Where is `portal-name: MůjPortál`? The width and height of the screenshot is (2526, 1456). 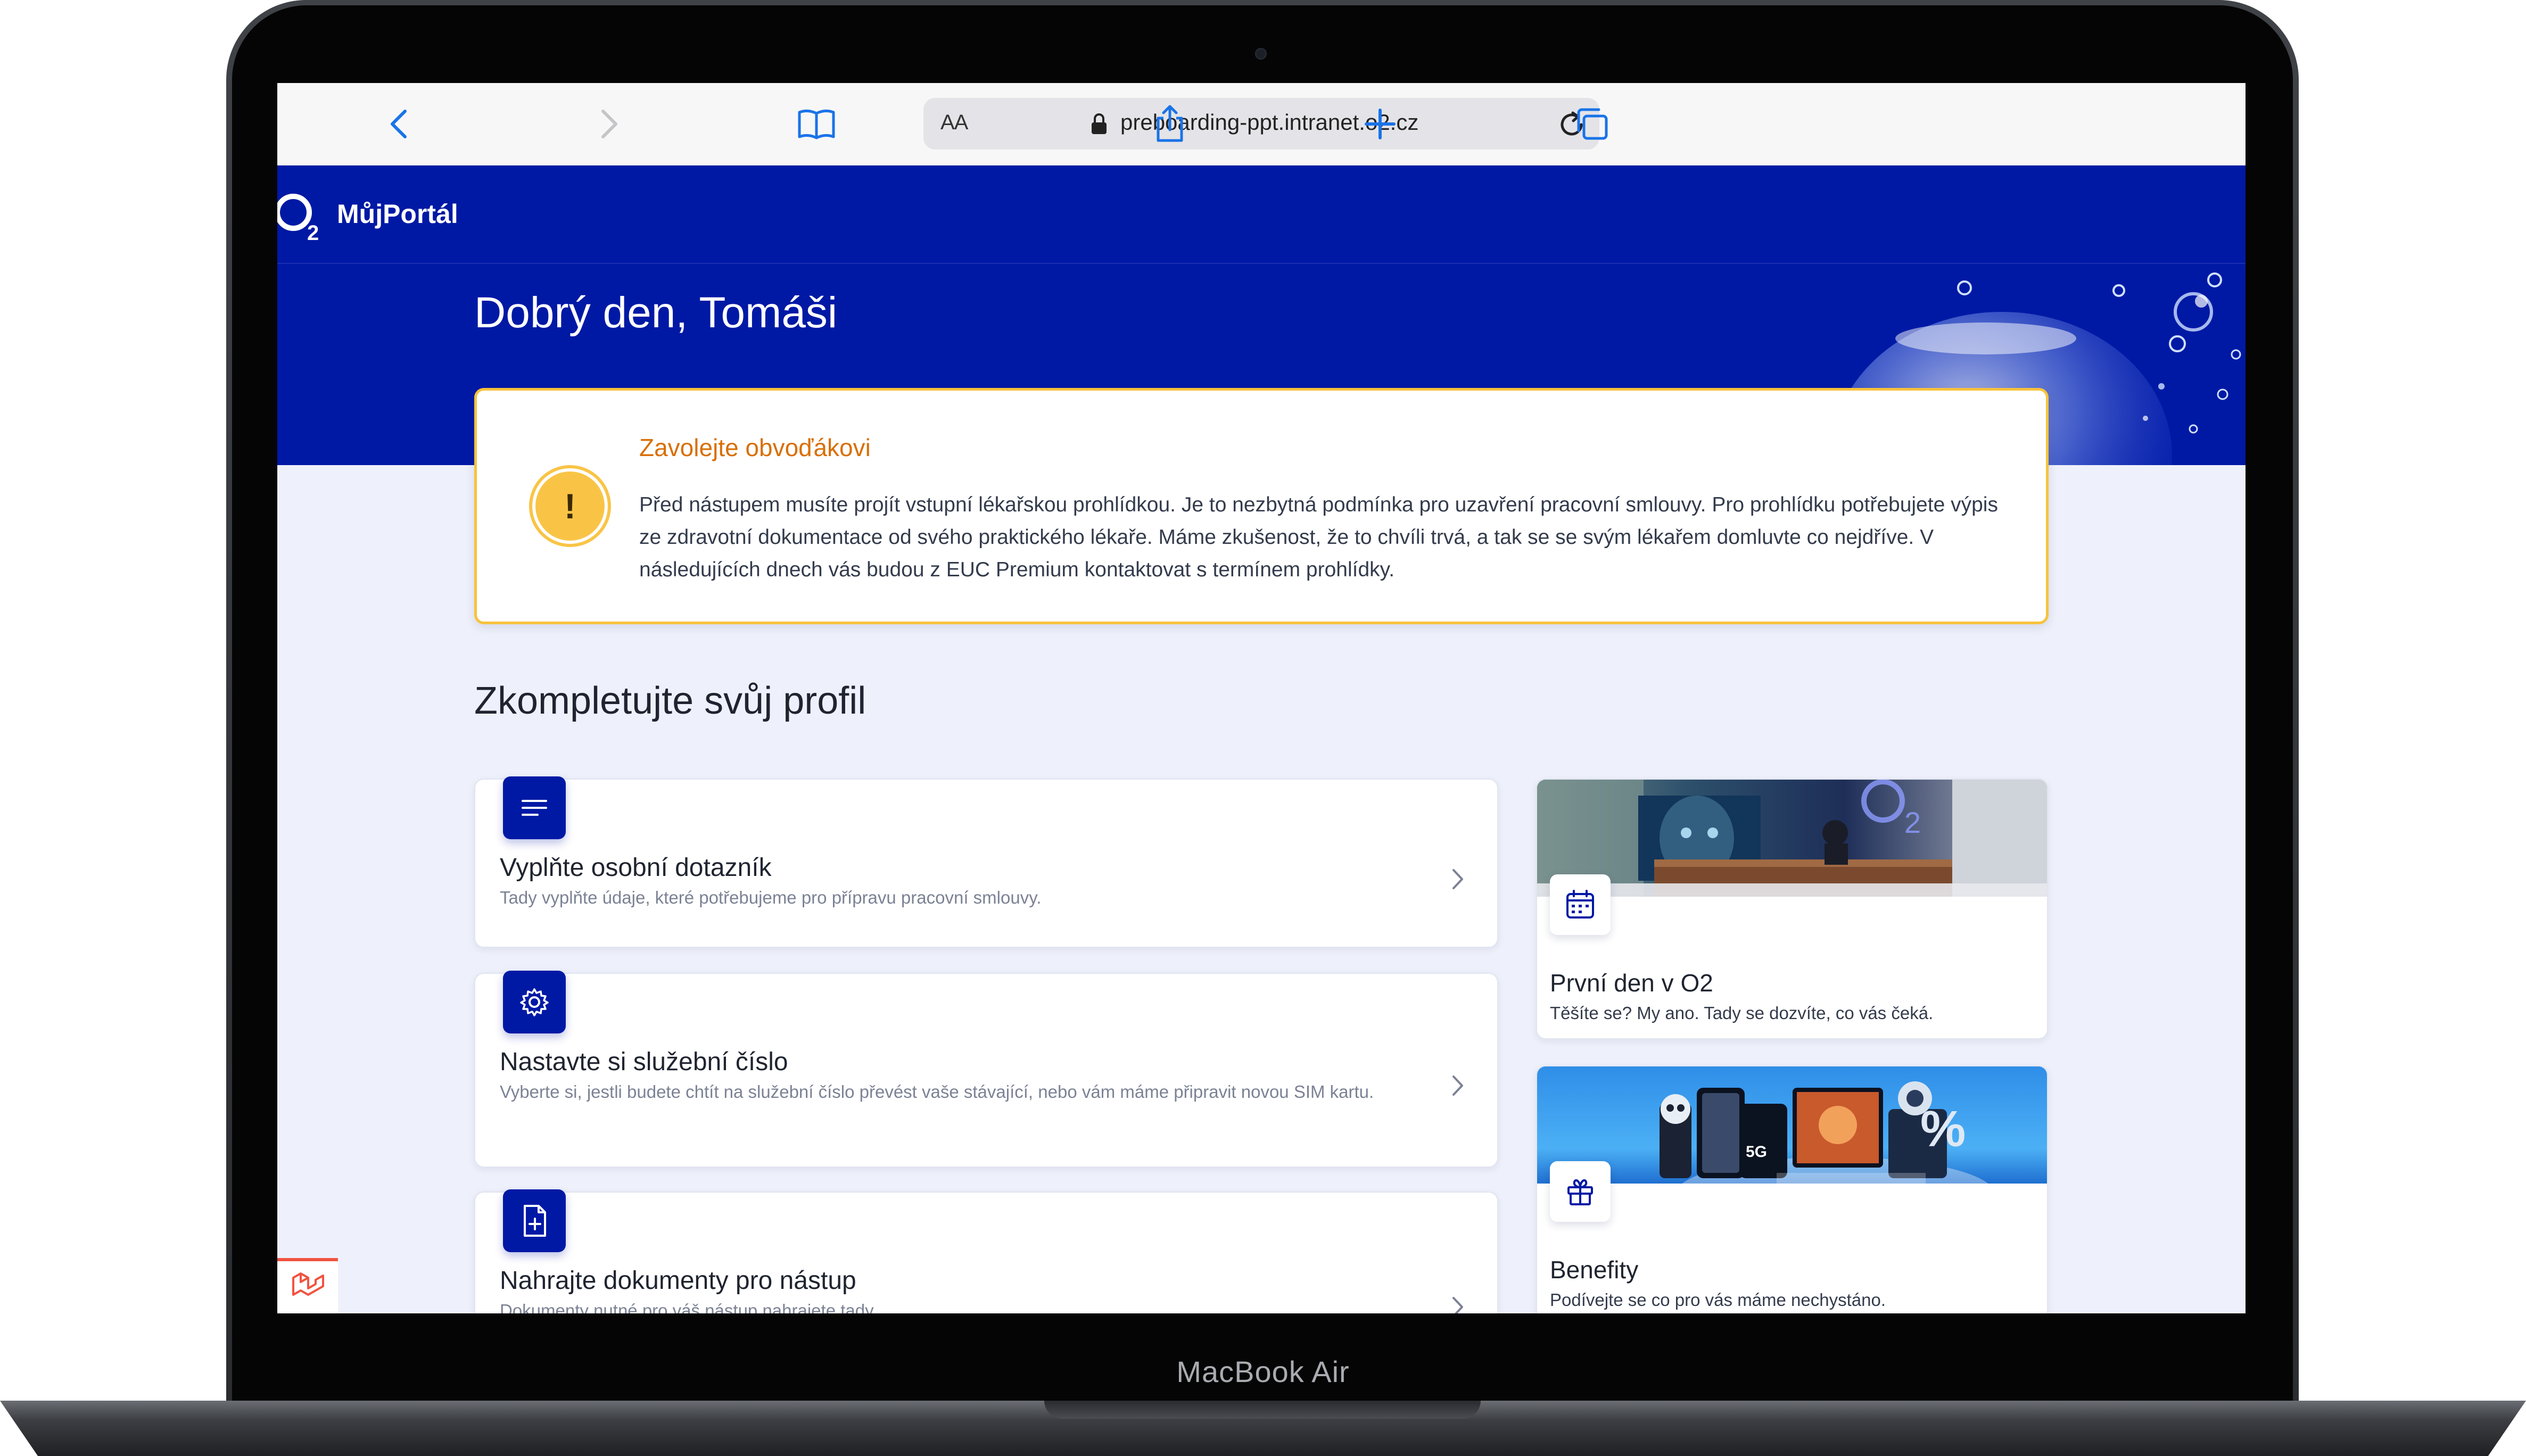
portal-name: MůjPortál is located at coordinates (397, 213).